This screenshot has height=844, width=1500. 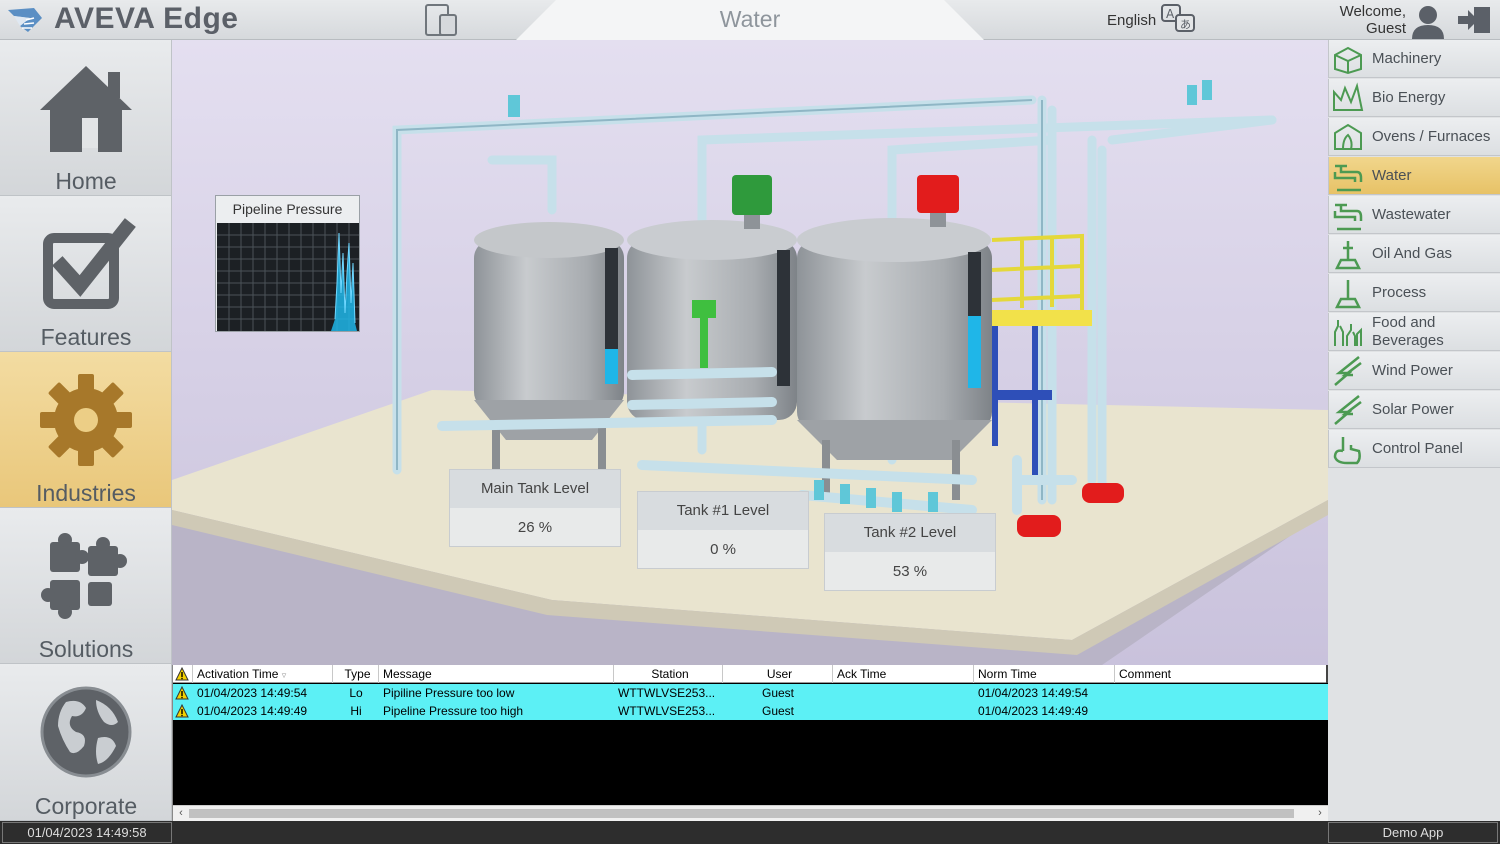 What do you see at coordinates (723, 549) in the screenshot?
I see `level-card-value: 0 %` at bounding box center [723, 549].